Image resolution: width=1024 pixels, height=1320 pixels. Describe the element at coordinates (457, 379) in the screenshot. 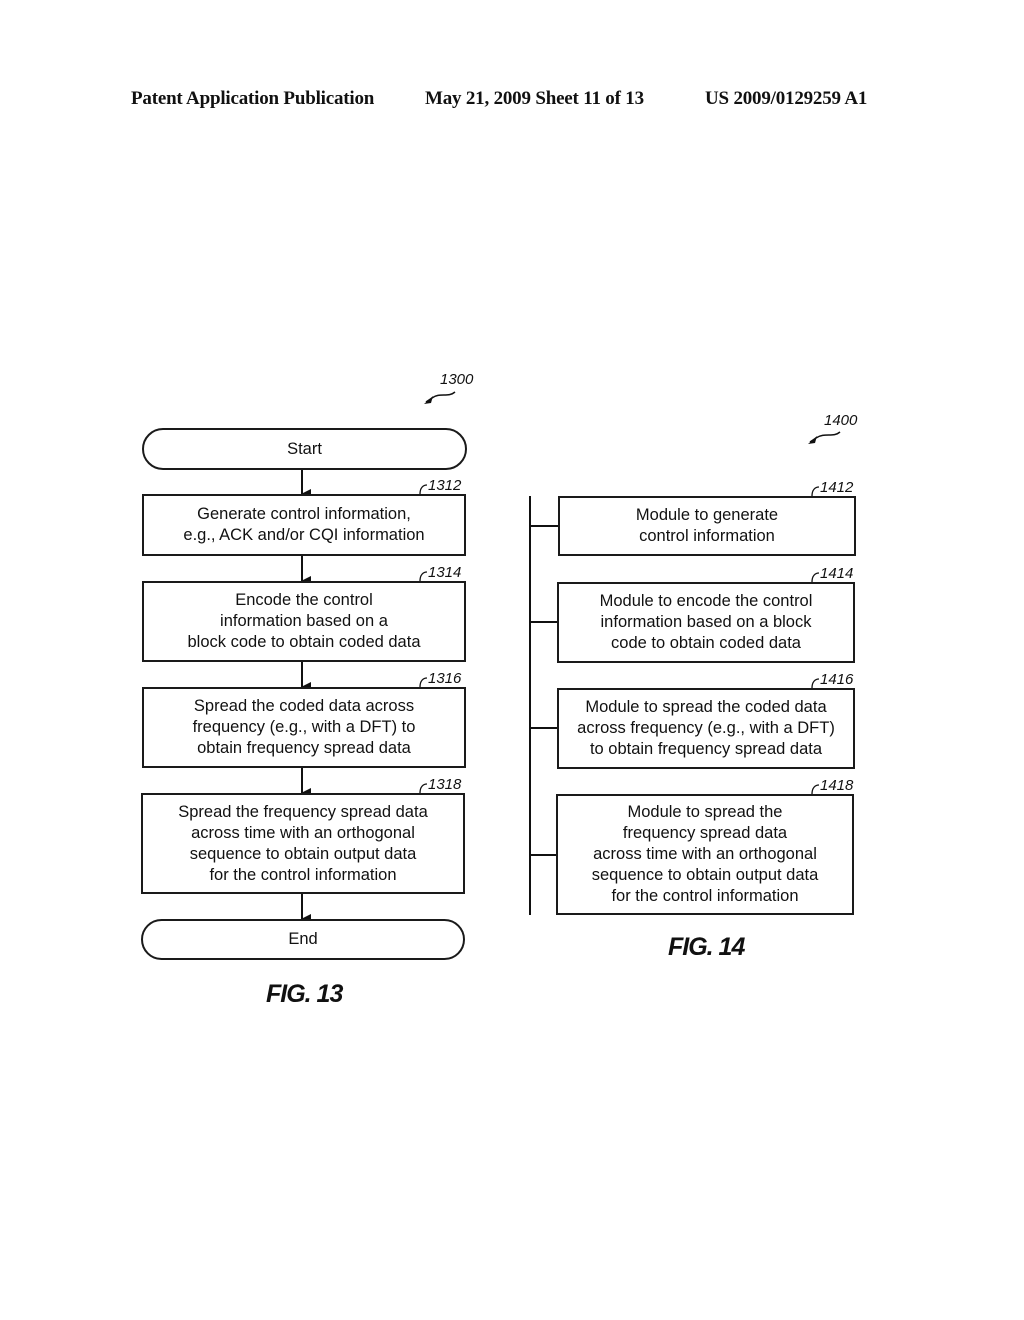

I see `ref-1300: 1300` at that location.